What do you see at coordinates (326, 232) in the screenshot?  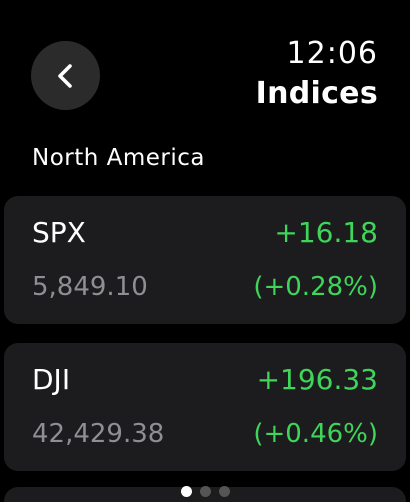 I see `index-change: +16.18` at bounding box center [326, 232].